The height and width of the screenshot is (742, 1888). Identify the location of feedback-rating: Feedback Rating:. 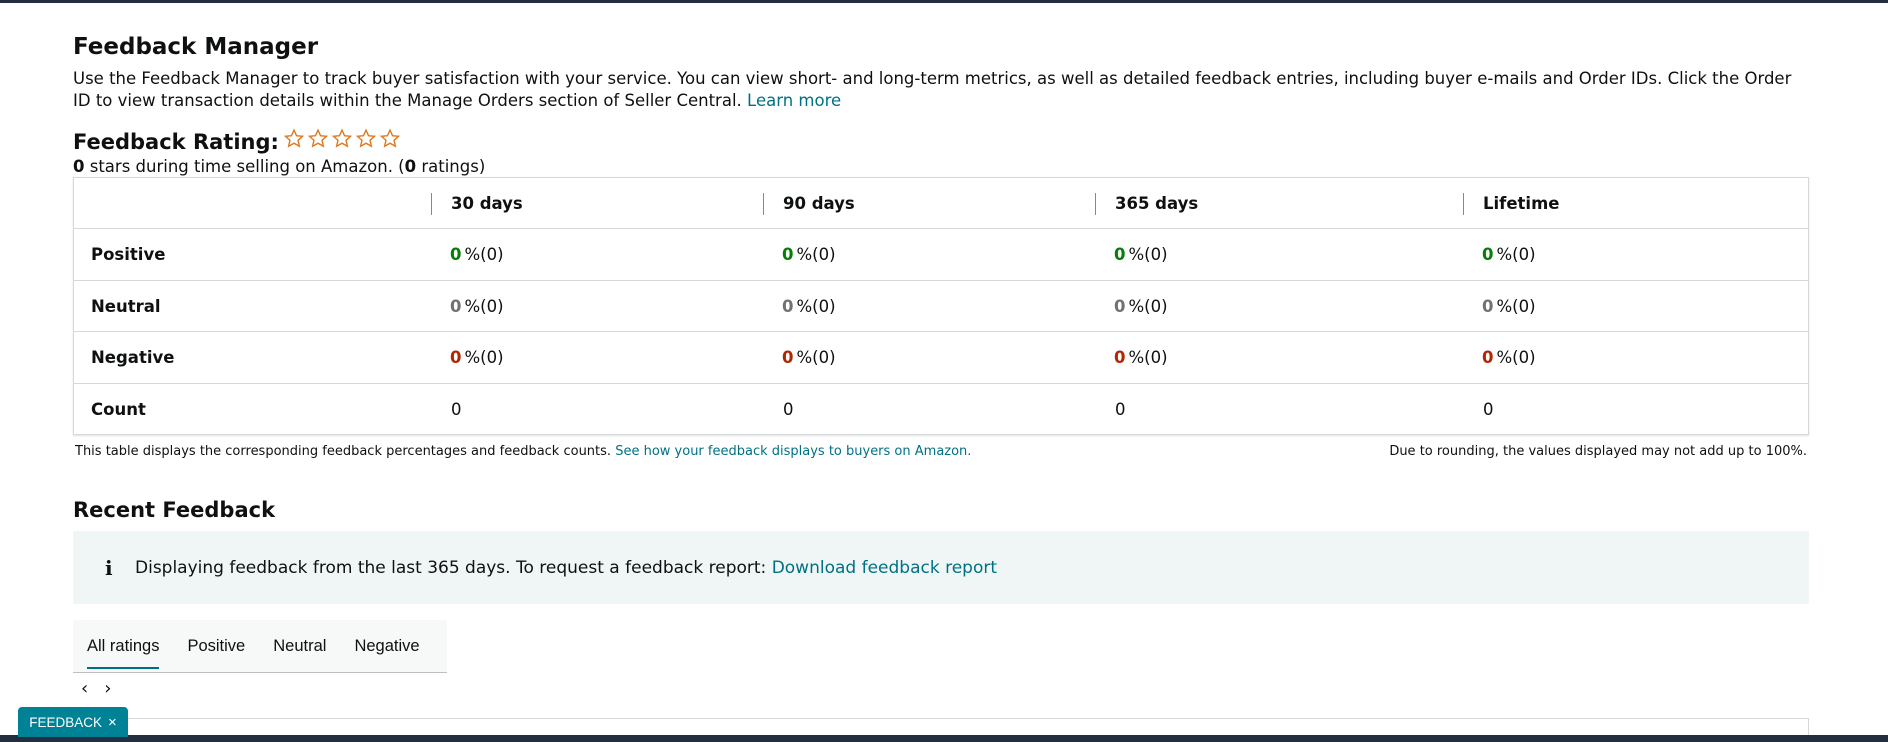
(238, 141).